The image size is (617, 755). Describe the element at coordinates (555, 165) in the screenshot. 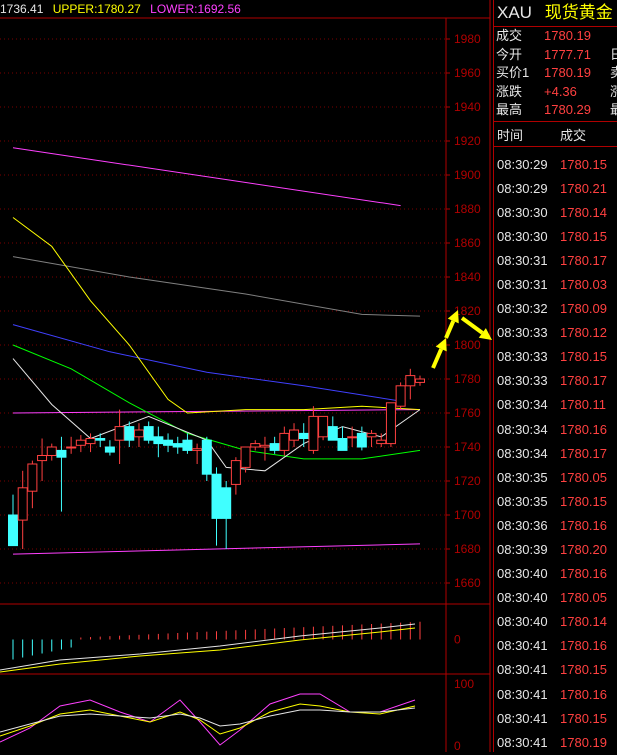

I see `tick-row: 08:30:29 1780.15` at that location.